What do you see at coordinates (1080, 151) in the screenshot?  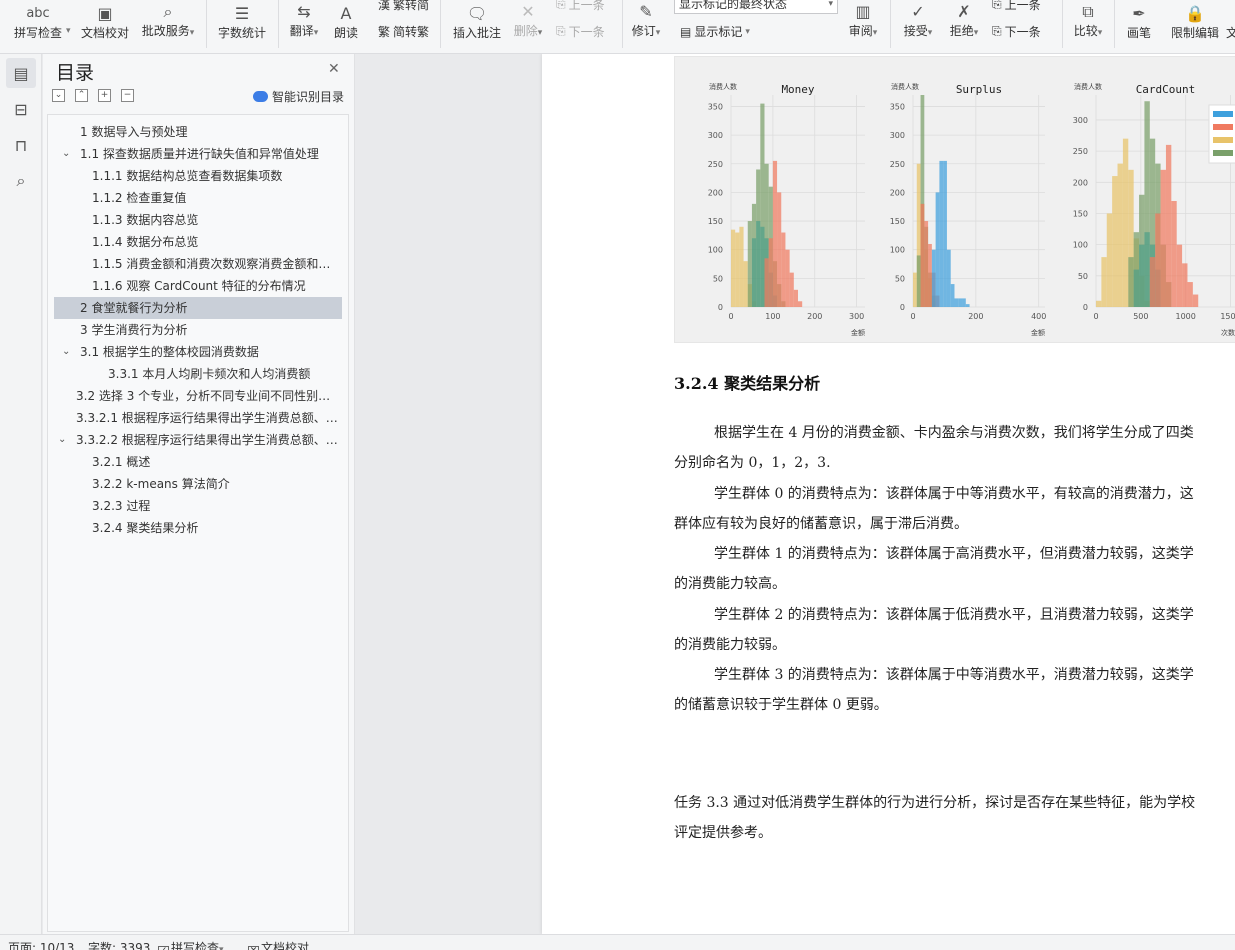 I see `y-tick-label: 250` at bounding box center [1080, 151].